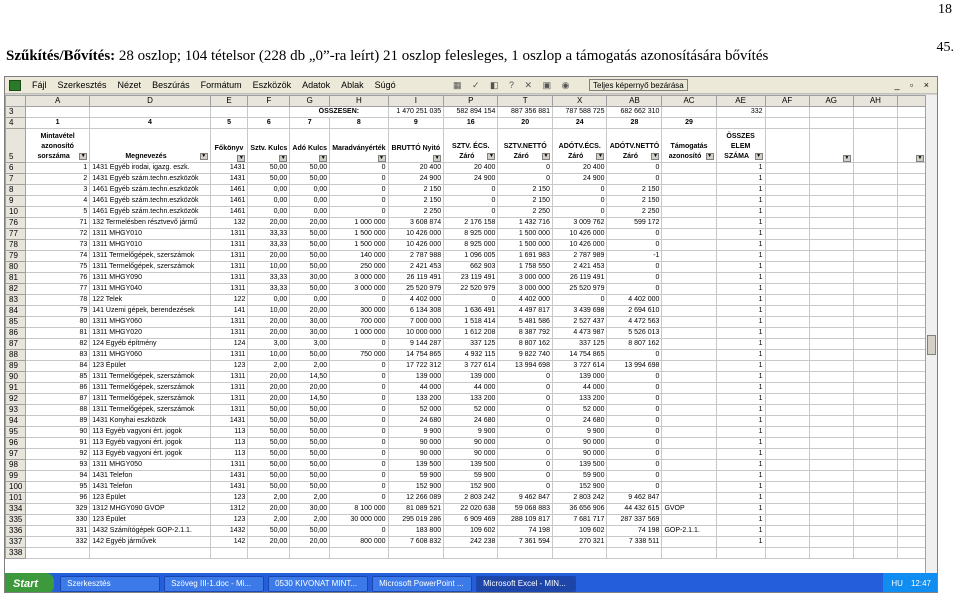  I want to click on row-header: 81, so click(15, 278).